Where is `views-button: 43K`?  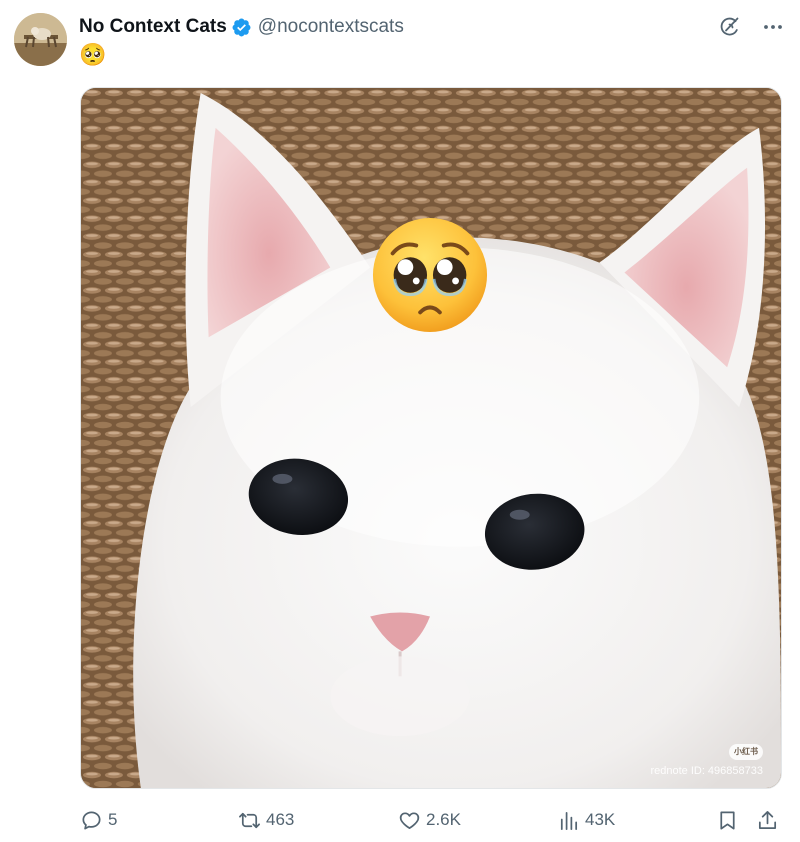 views-button: 43K is located at coordinates (586, 820).